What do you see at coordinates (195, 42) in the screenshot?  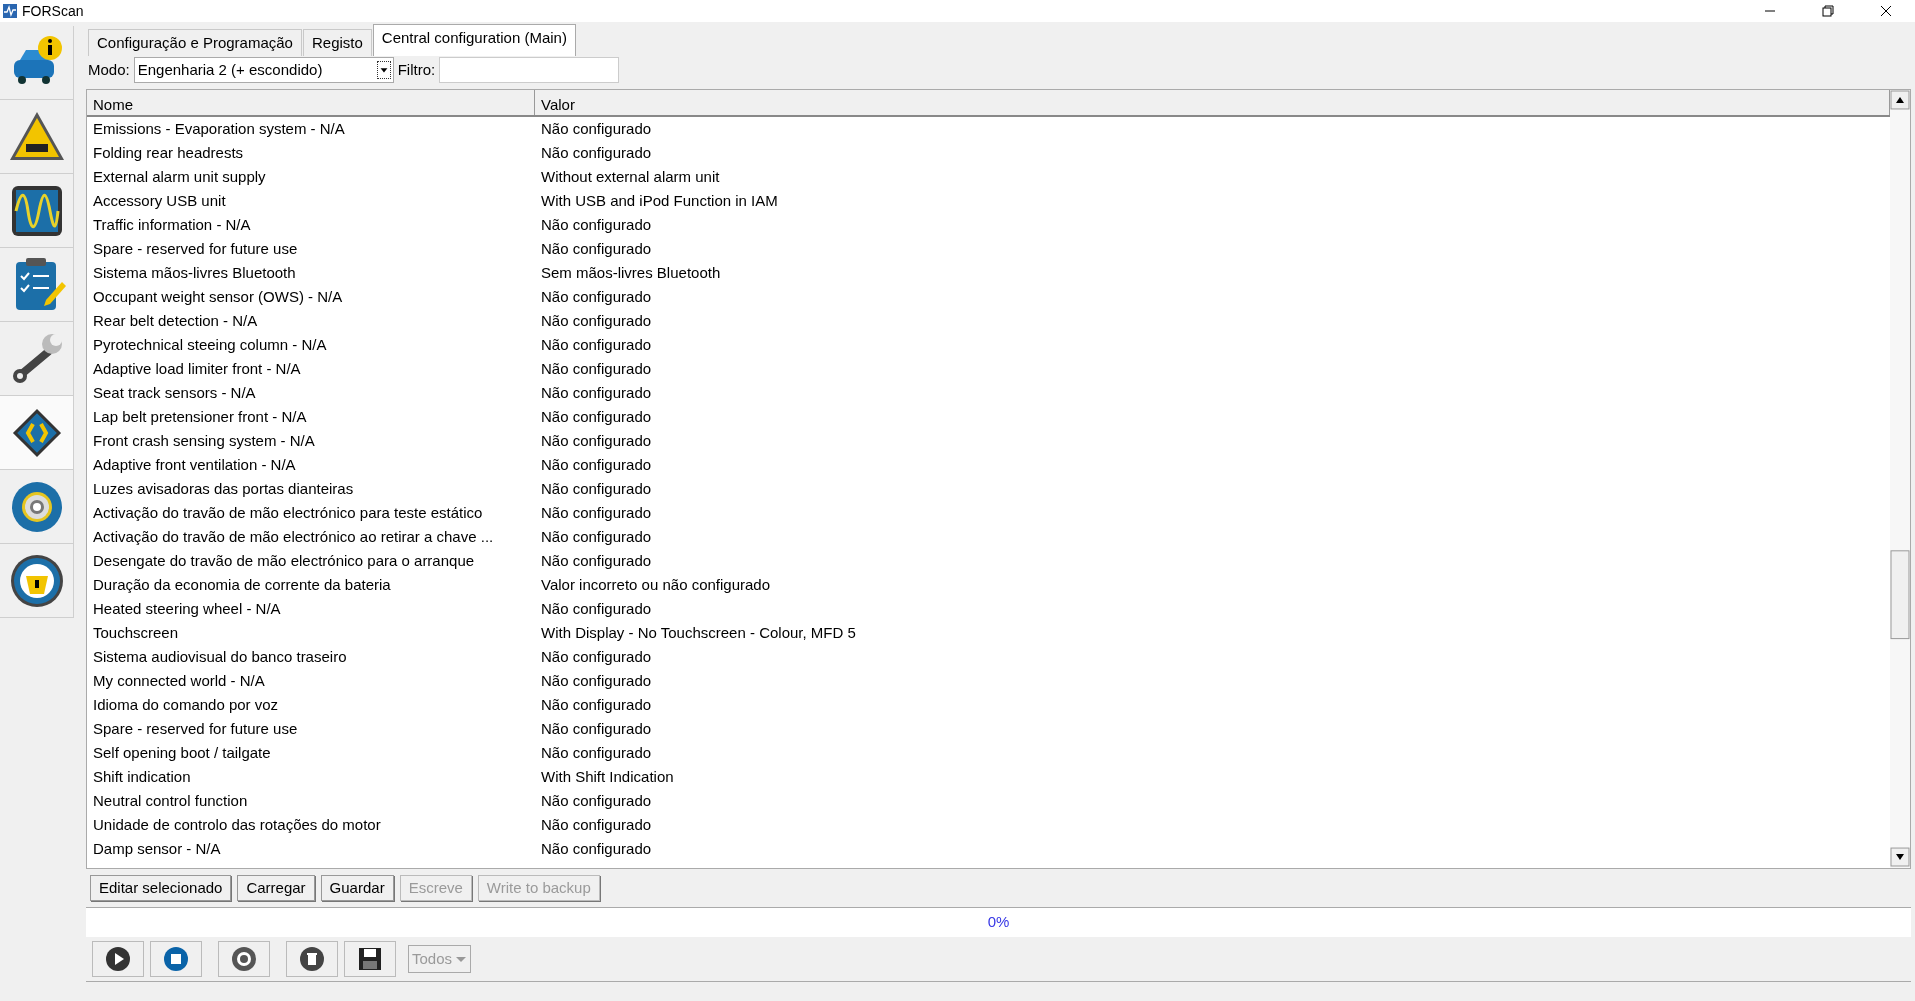 I see `tab: Configuração e Programação` at bounding box center [195, 42].